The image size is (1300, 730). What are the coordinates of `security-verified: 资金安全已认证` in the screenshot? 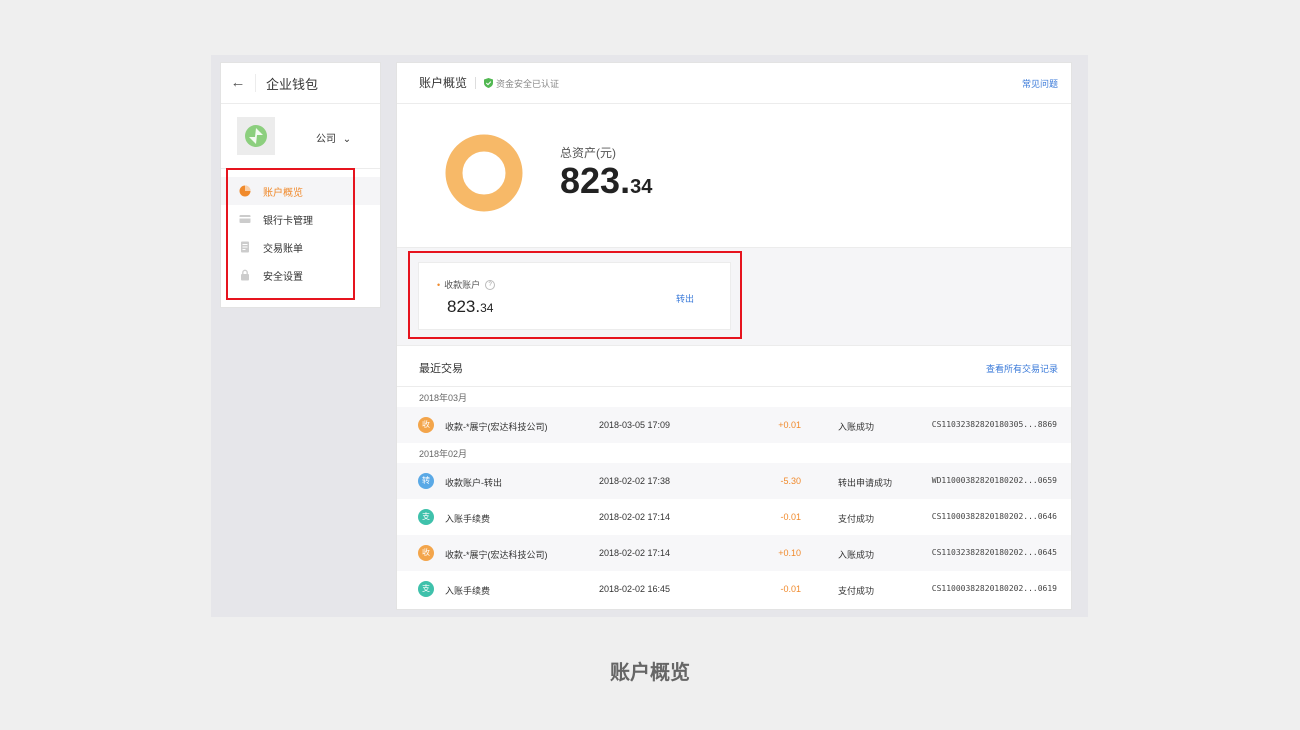 It's located at (521, 83).